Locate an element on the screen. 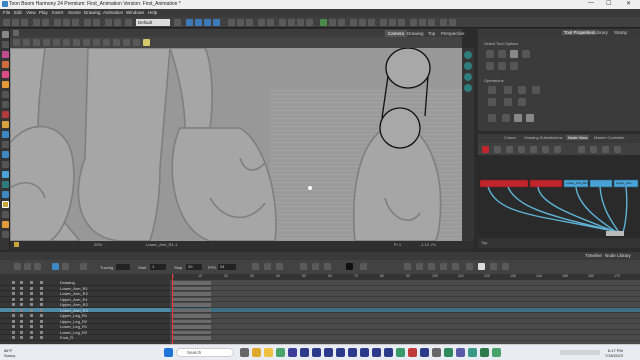 Image resolution: width=640 pixels, height=360 pixels. tab-stamp: Stamp is located at coordinates (620, 32).